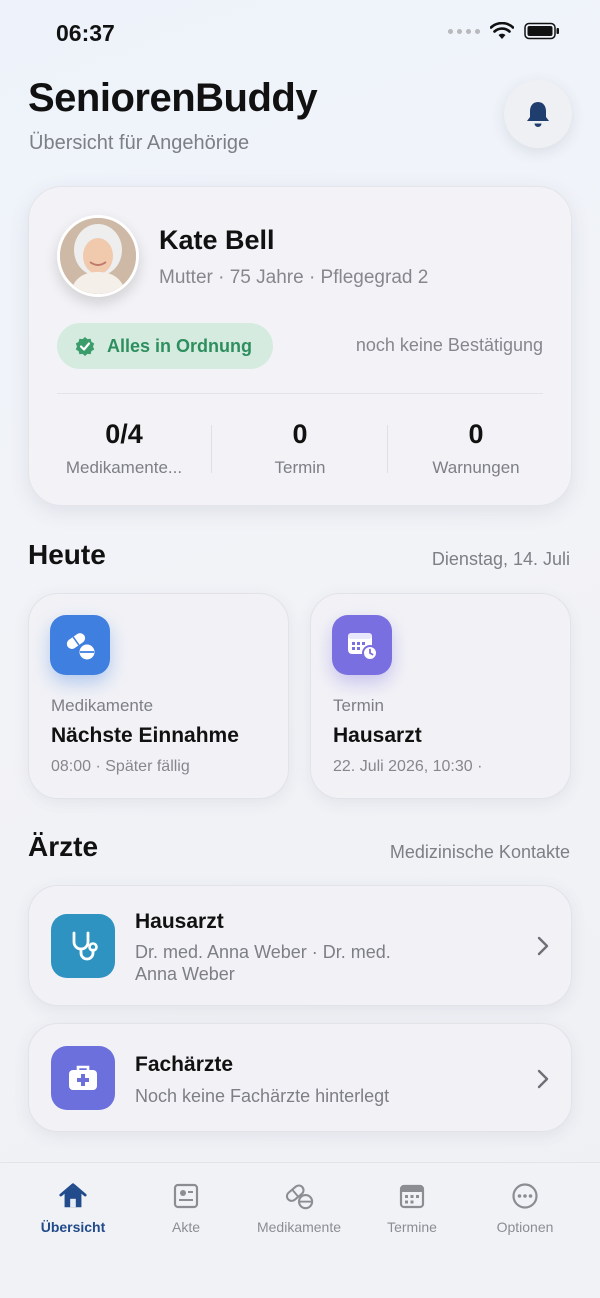 The image size is (600, 1298). I want to click on tab-label: Termine, so click(412, 1227).